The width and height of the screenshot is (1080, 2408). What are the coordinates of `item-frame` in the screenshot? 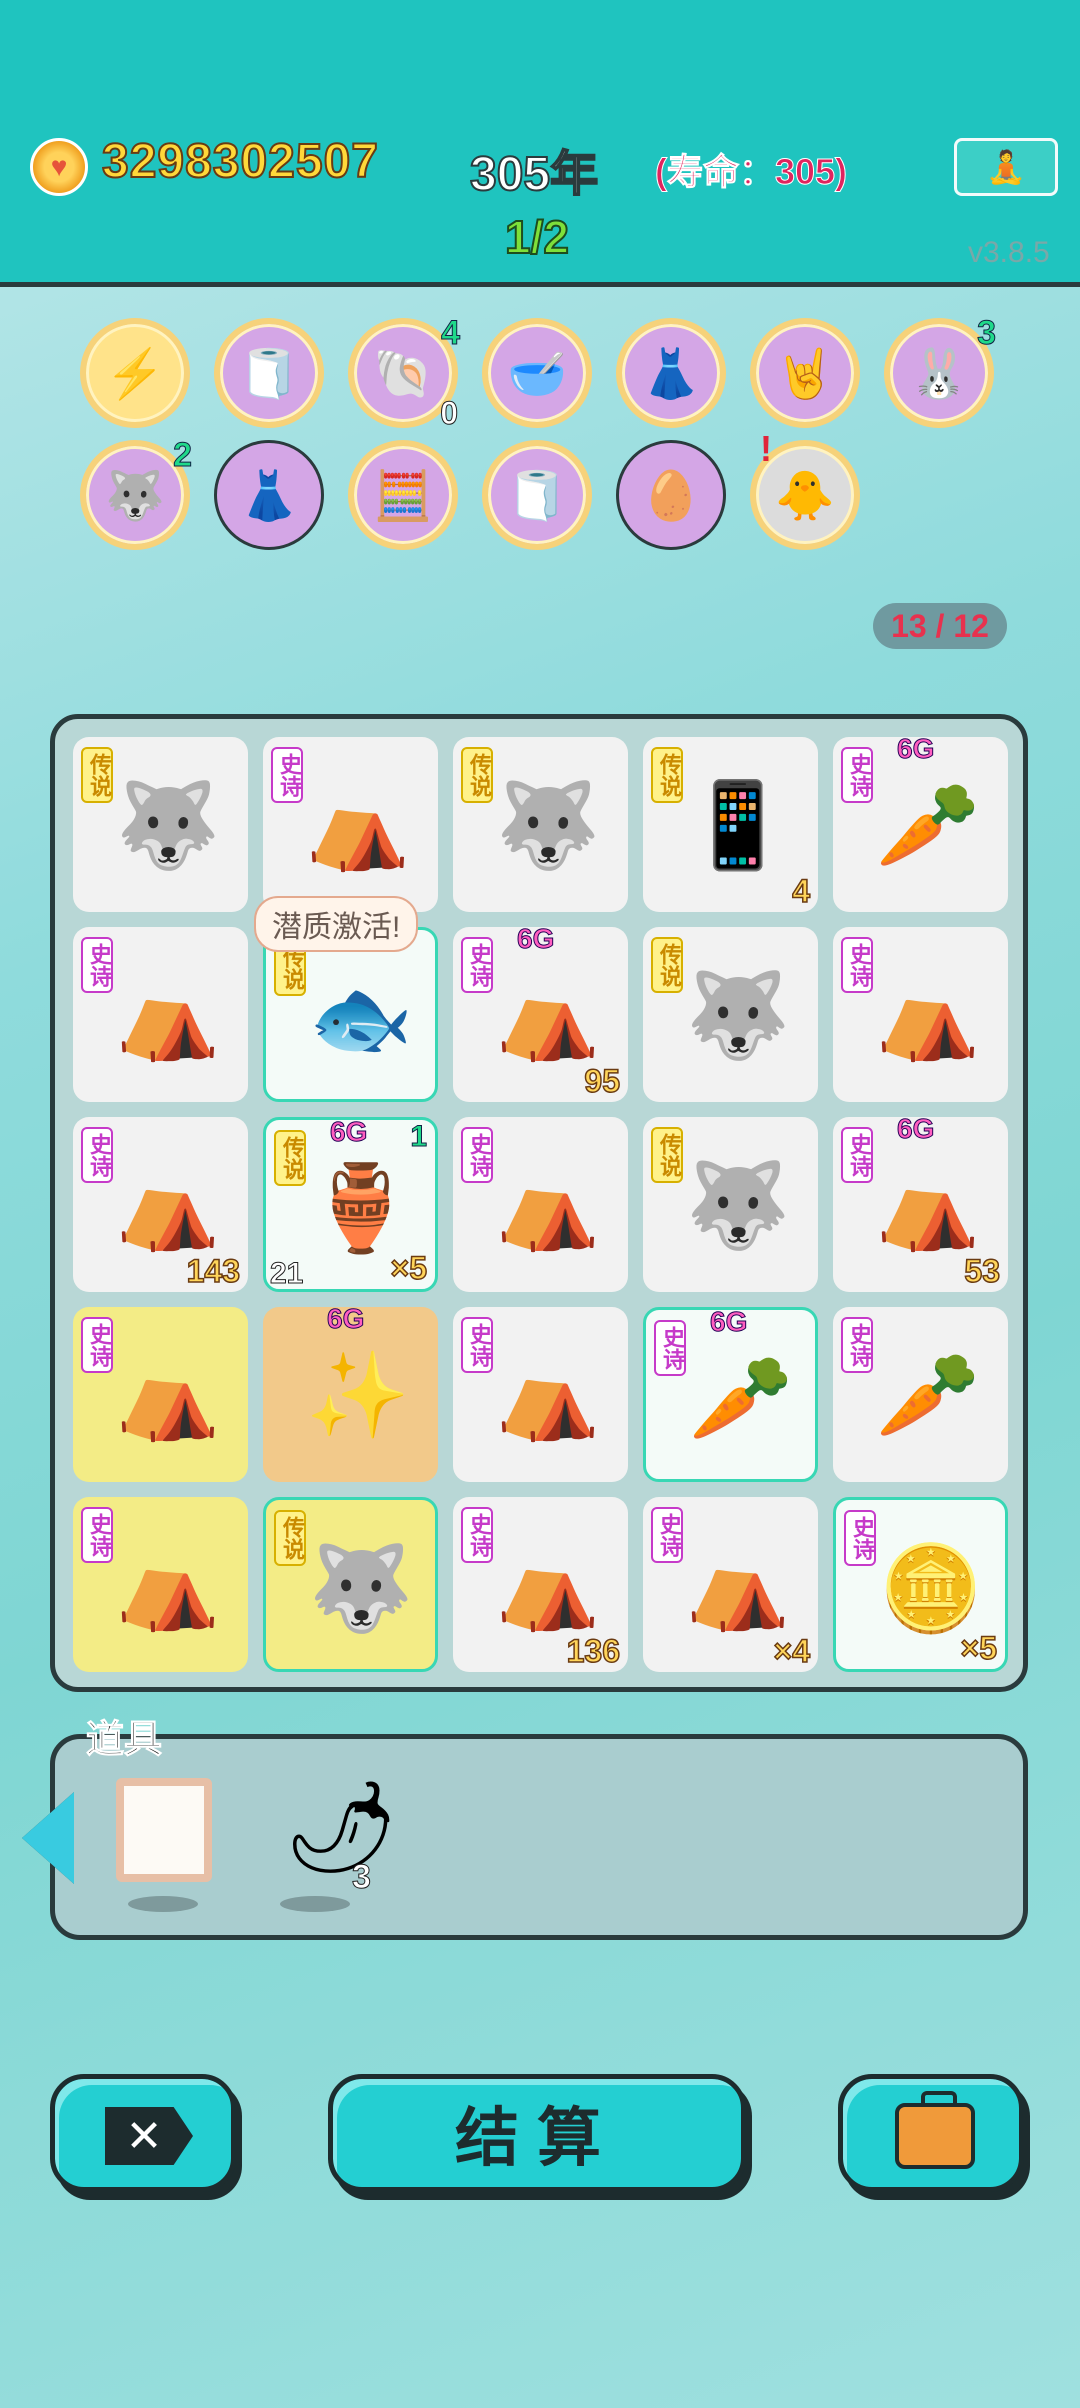 It's located at (164, 1830).